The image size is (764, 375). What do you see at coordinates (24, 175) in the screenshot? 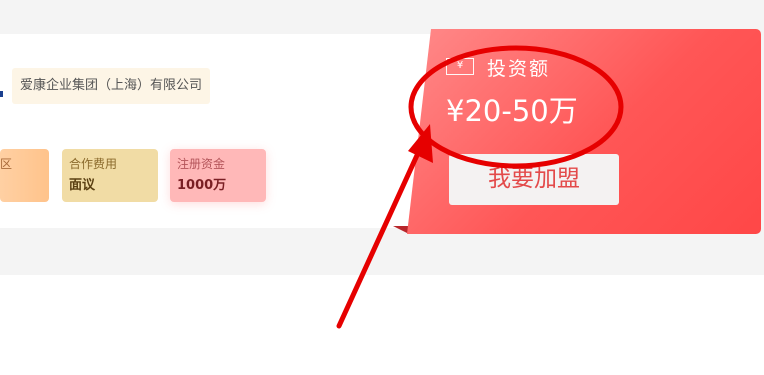
I see `stat-region: 区` at bounding box center [24, 175].